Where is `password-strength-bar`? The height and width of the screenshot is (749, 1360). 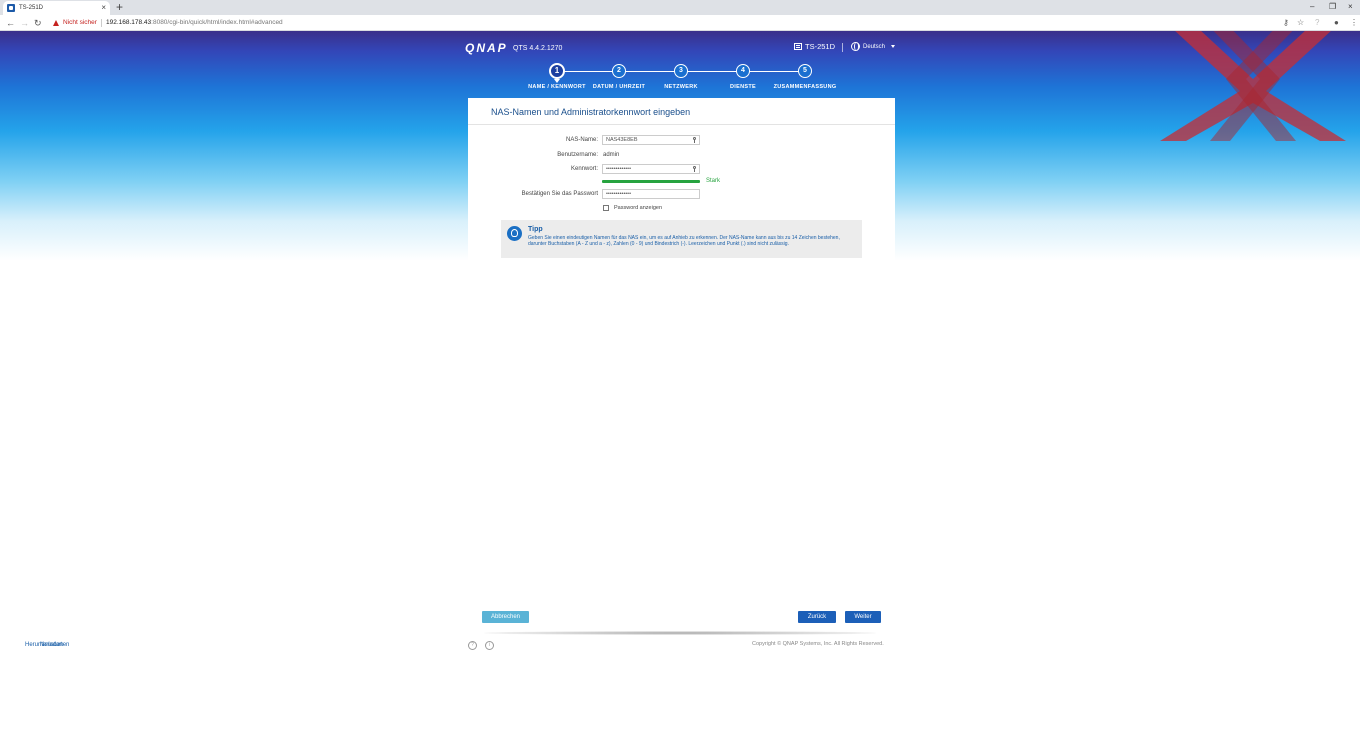 password-strength-bar is located at coordinates (651, 181).